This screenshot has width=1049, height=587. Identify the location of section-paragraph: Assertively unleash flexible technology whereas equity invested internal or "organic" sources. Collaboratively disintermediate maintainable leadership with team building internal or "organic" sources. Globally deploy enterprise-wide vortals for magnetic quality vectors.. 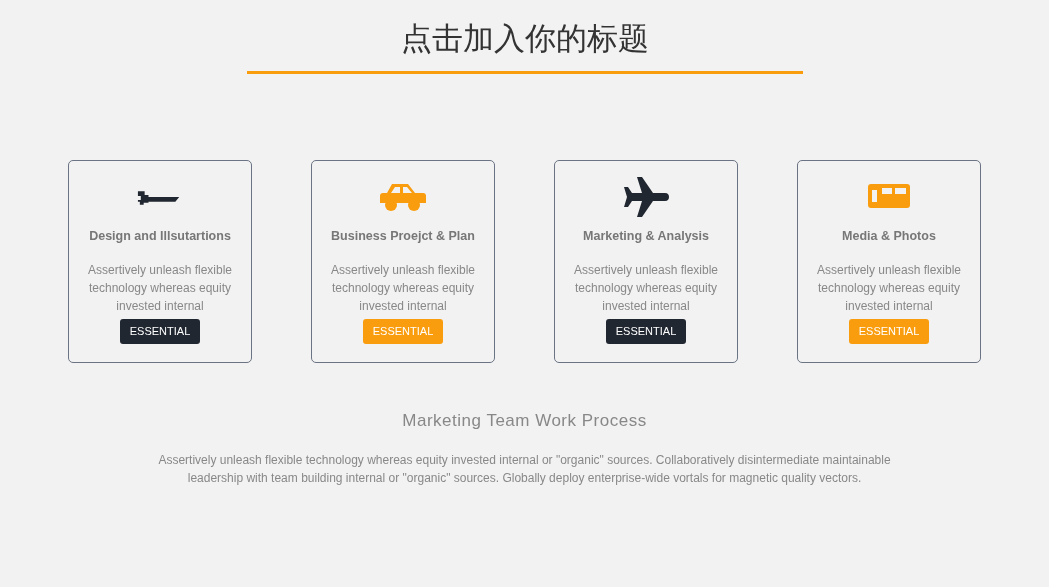
(524, 470).